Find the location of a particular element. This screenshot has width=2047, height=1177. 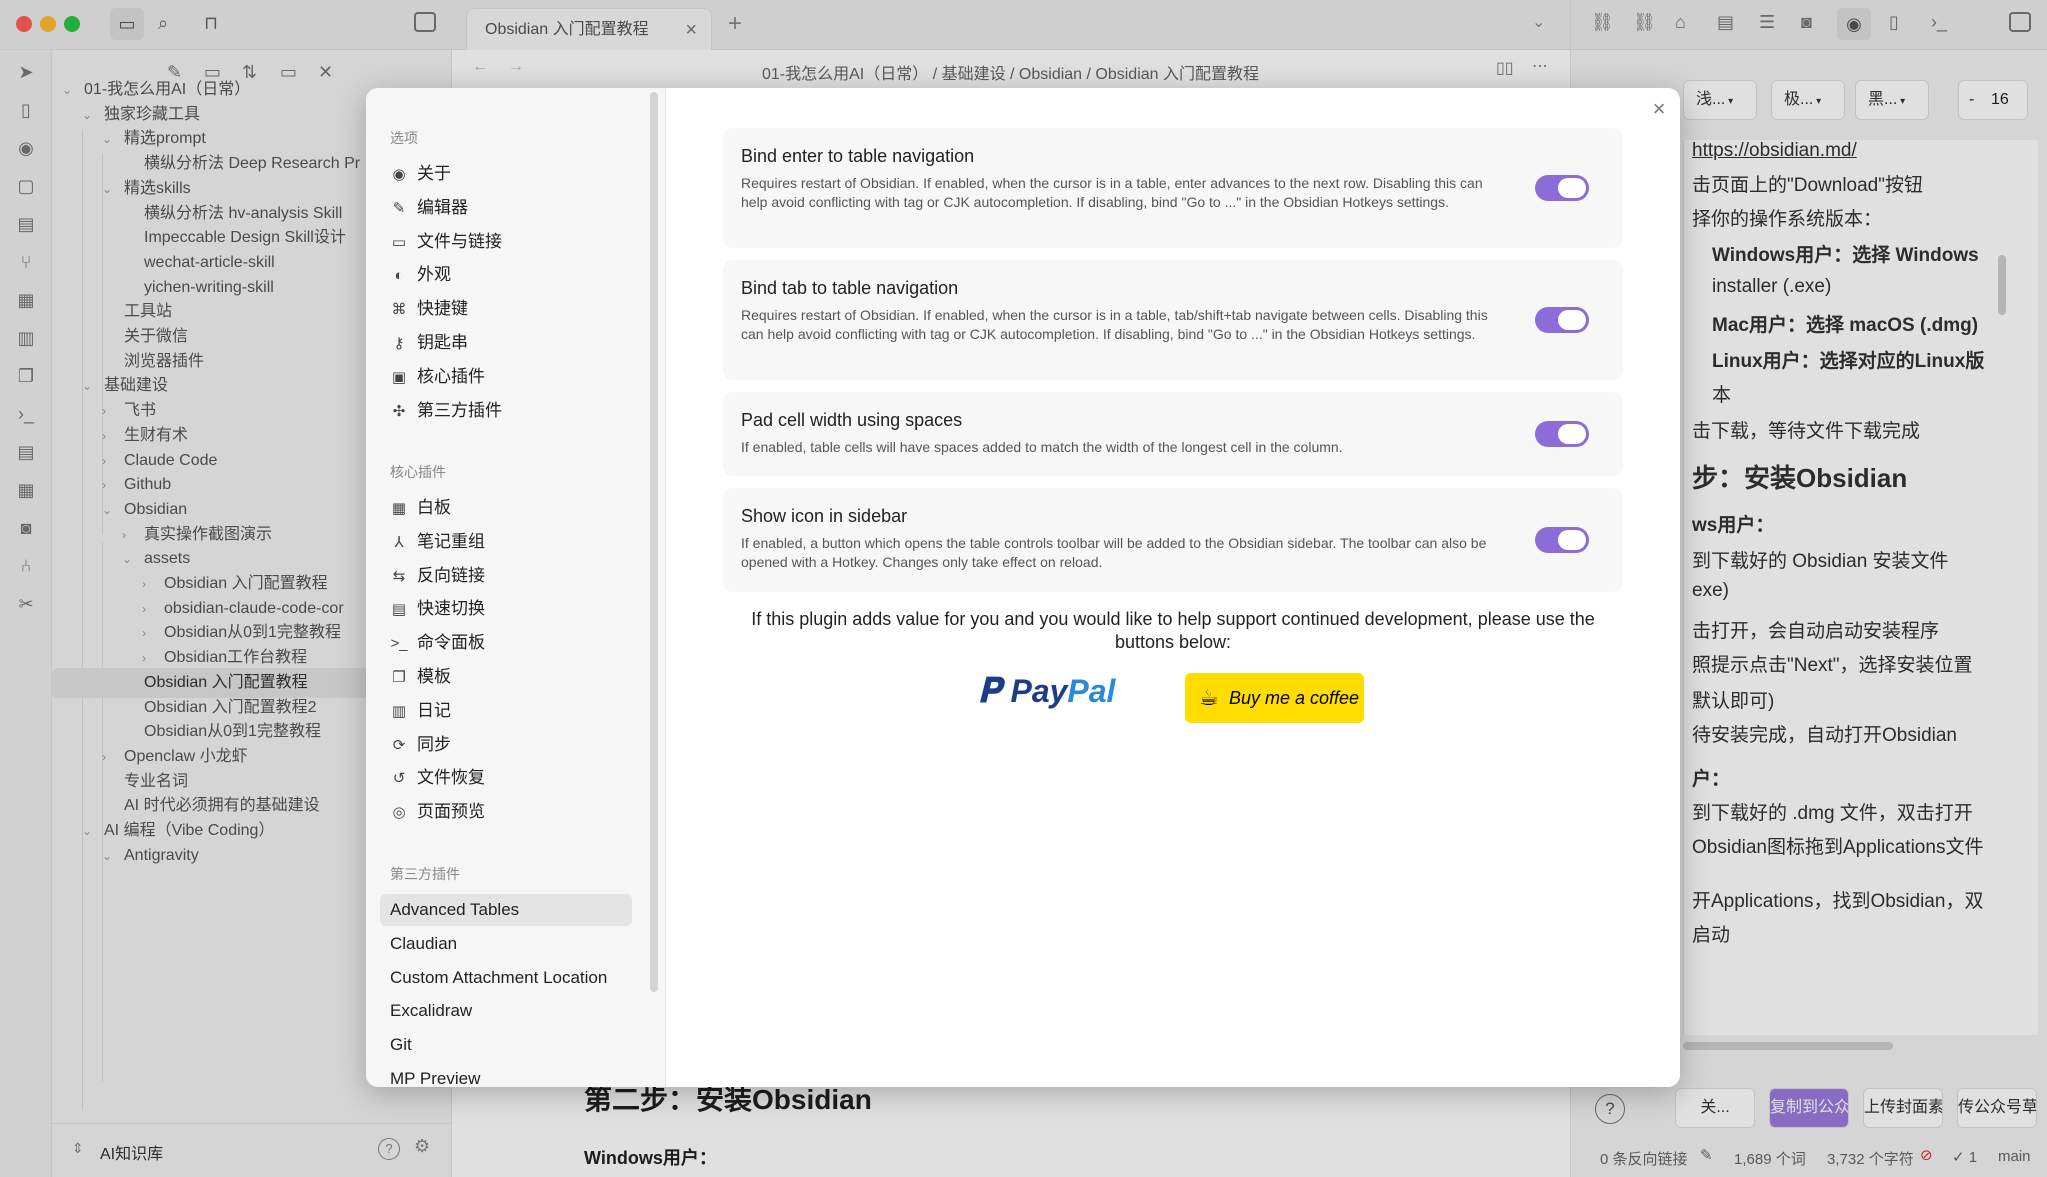

settings-nav-label: 快速切换 is located at coordinates (451, 609).